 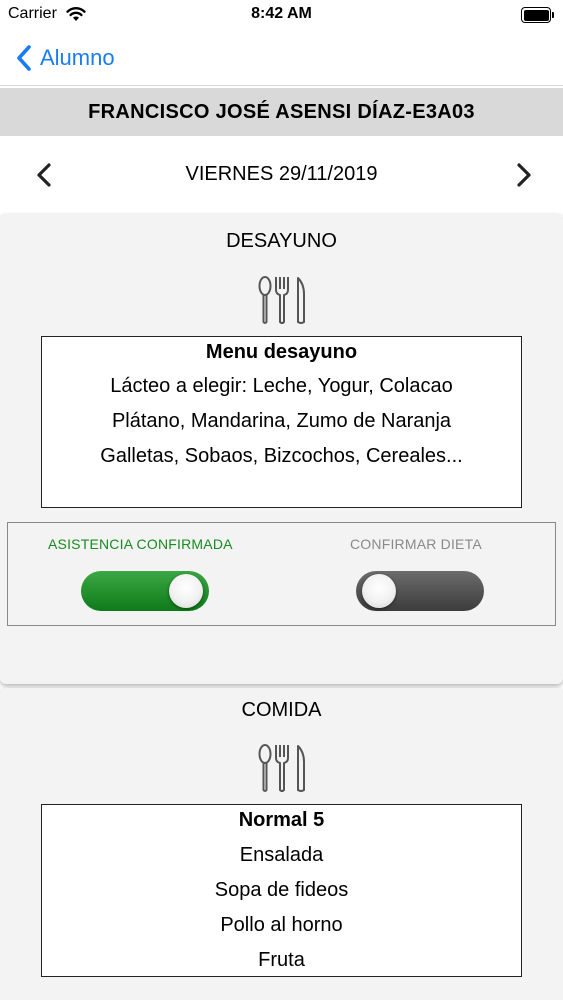 I want to click on date-label: VIERNES 29/11/2019, so click(x=281, y=174).